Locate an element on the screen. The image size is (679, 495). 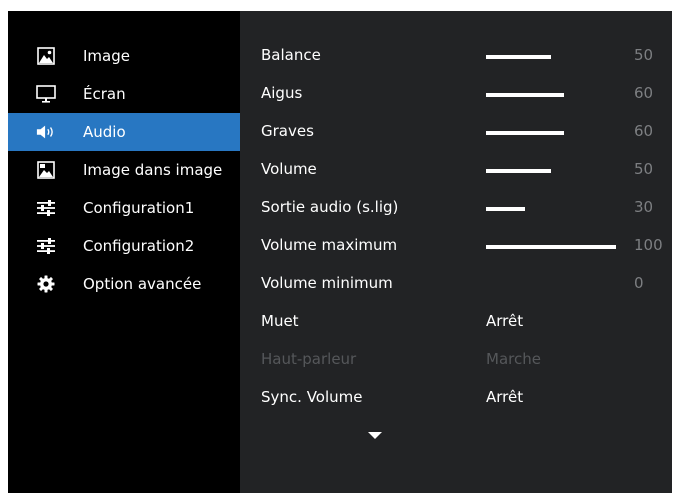
setting-row-graves: Graves 60 is located at coordinates (456, 132).